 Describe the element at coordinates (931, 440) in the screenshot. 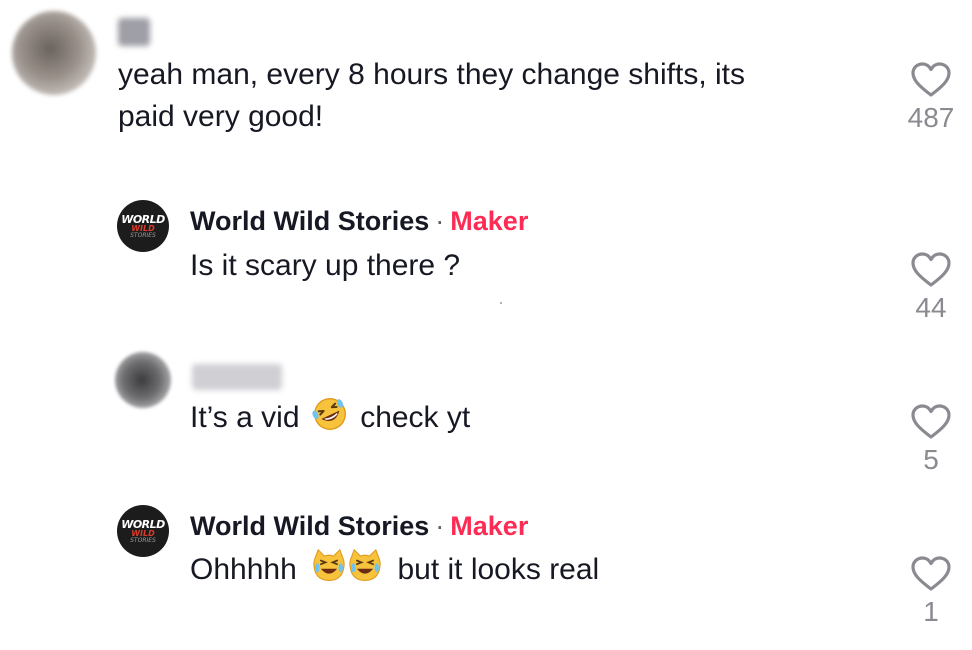

I see `like-button: 5` at that location.